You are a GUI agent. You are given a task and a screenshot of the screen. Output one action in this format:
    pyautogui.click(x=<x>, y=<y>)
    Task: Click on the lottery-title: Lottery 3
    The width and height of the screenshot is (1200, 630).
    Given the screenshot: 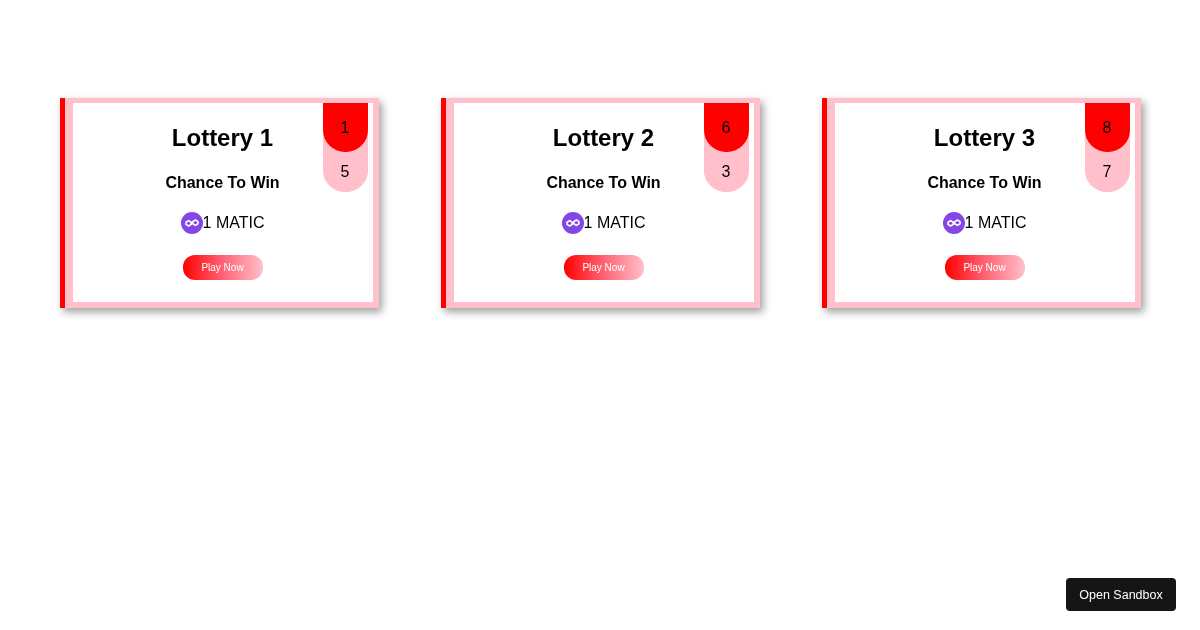 What is the action you would take?
    pyautogui.click(x=984, y=138)
    